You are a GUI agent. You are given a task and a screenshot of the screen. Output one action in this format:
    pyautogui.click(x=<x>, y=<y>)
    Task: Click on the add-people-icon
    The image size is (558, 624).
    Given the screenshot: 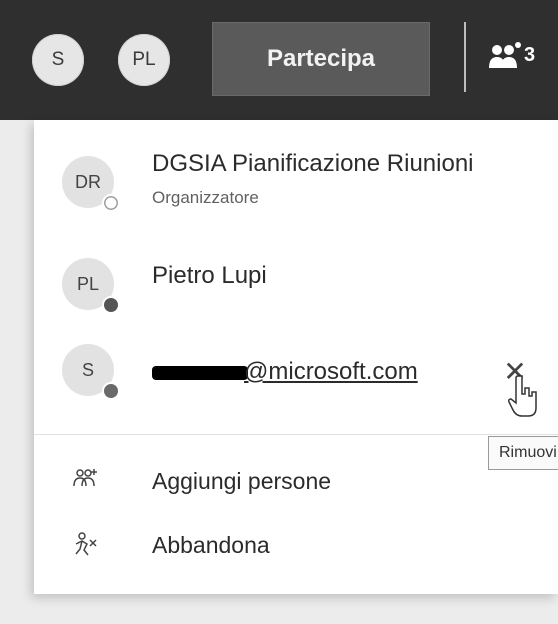 What is the action you would take?
    pyautogui.click(x=85, y=478)
    